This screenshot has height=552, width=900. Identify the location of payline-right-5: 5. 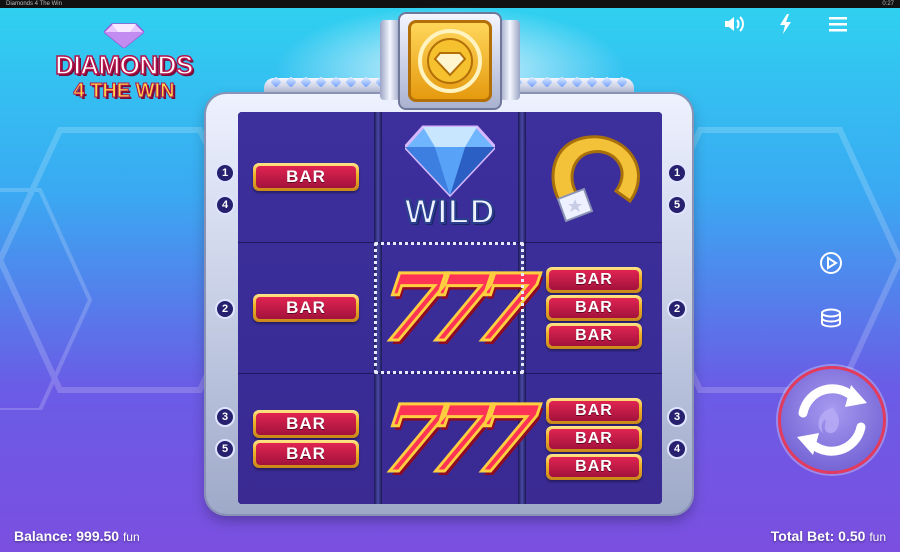
(677, 205).